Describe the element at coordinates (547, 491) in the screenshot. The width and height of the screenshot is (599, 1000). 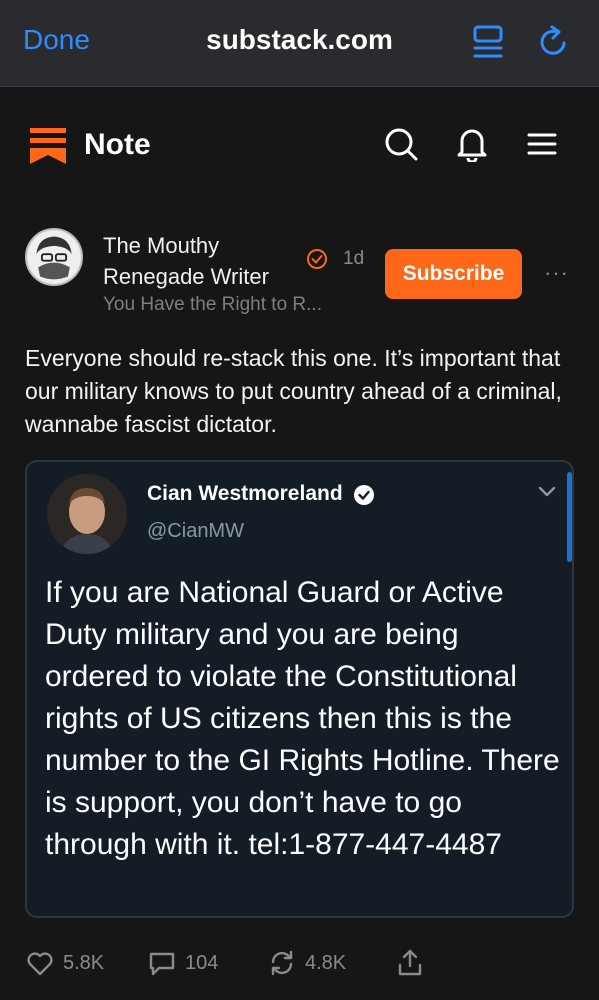
I see `chevron-down-icon` at that location.